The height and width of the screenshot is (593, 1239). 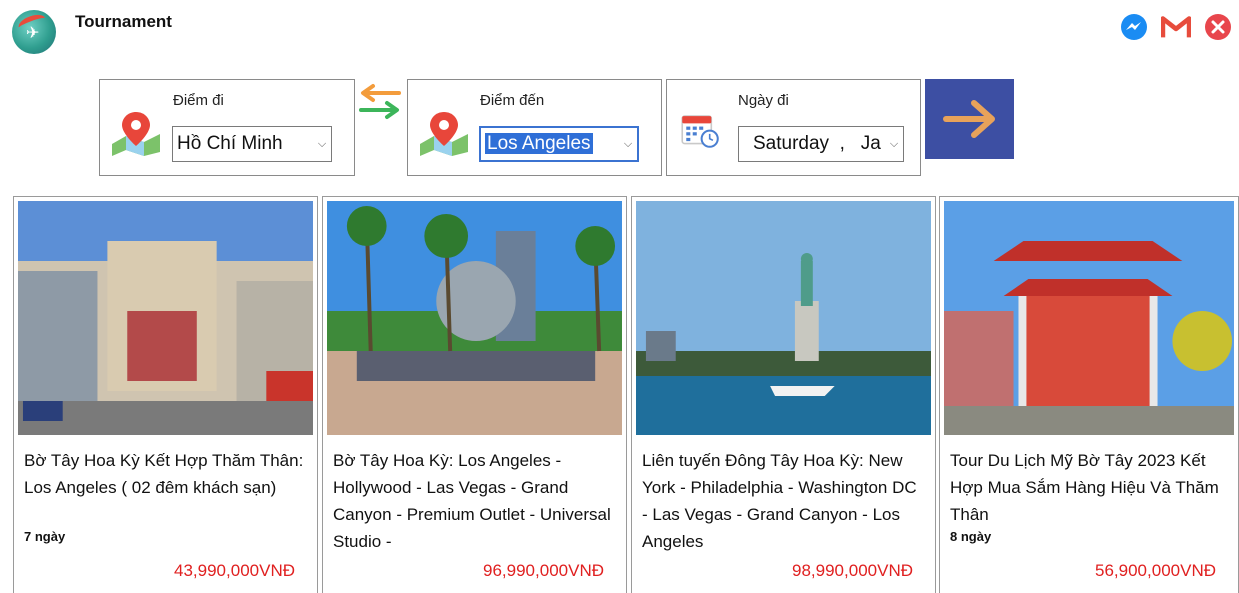 What do you see at coordinates (512, 100) in the screenshot?
I see `destination-label: Điểm đến` at bounding box center [512, 100].